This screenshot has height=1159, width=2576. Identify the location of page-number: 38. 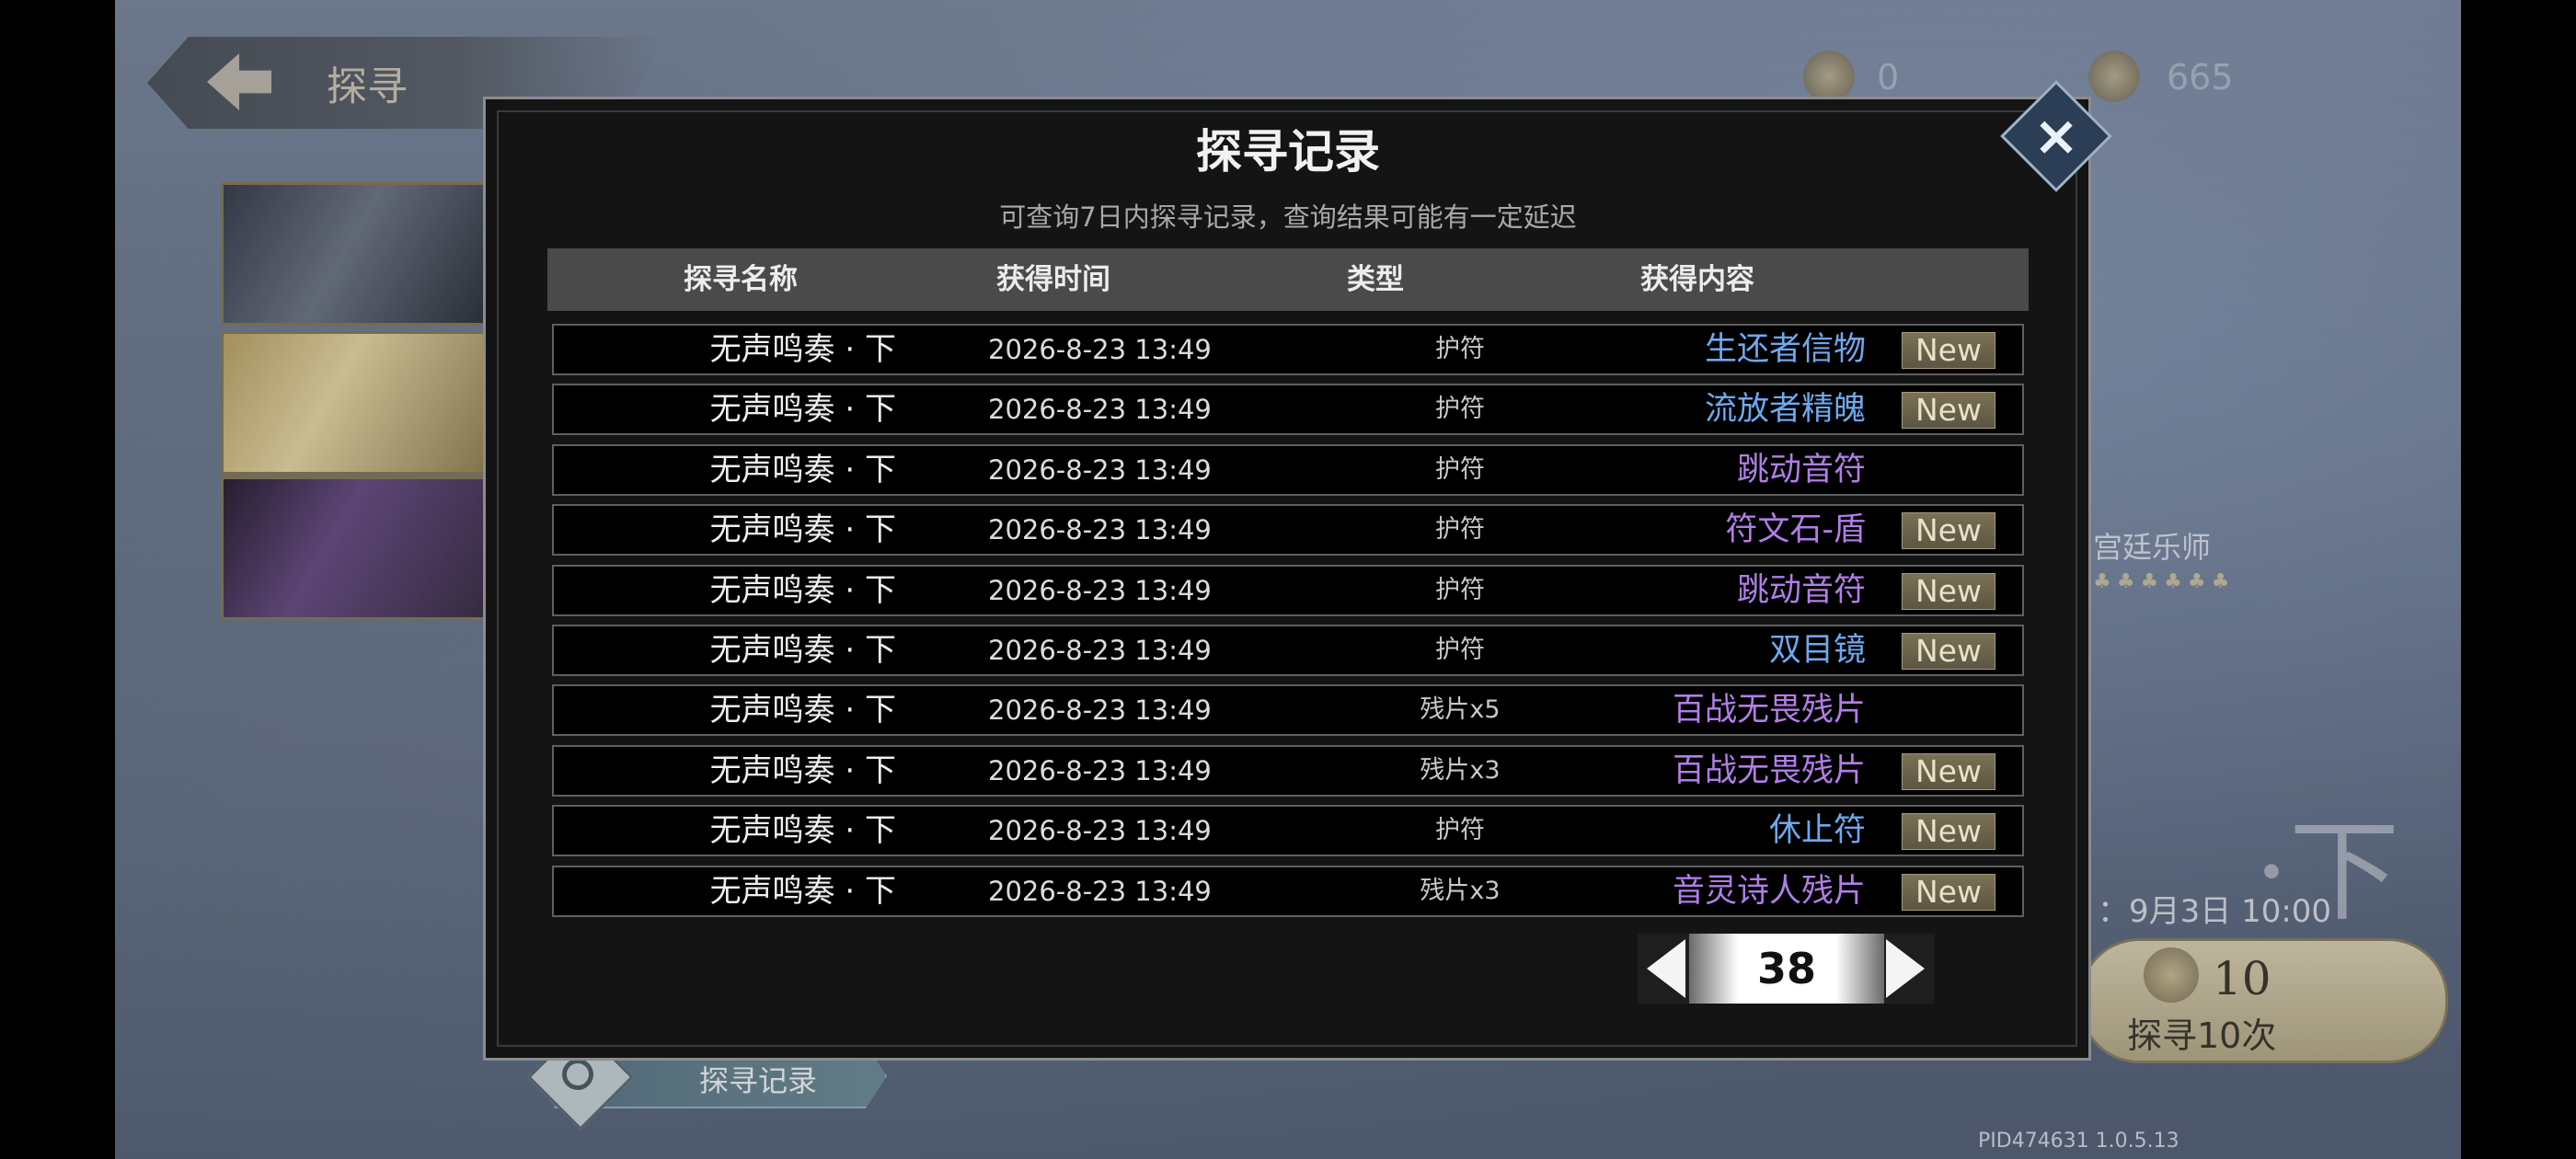
(1786, 968).